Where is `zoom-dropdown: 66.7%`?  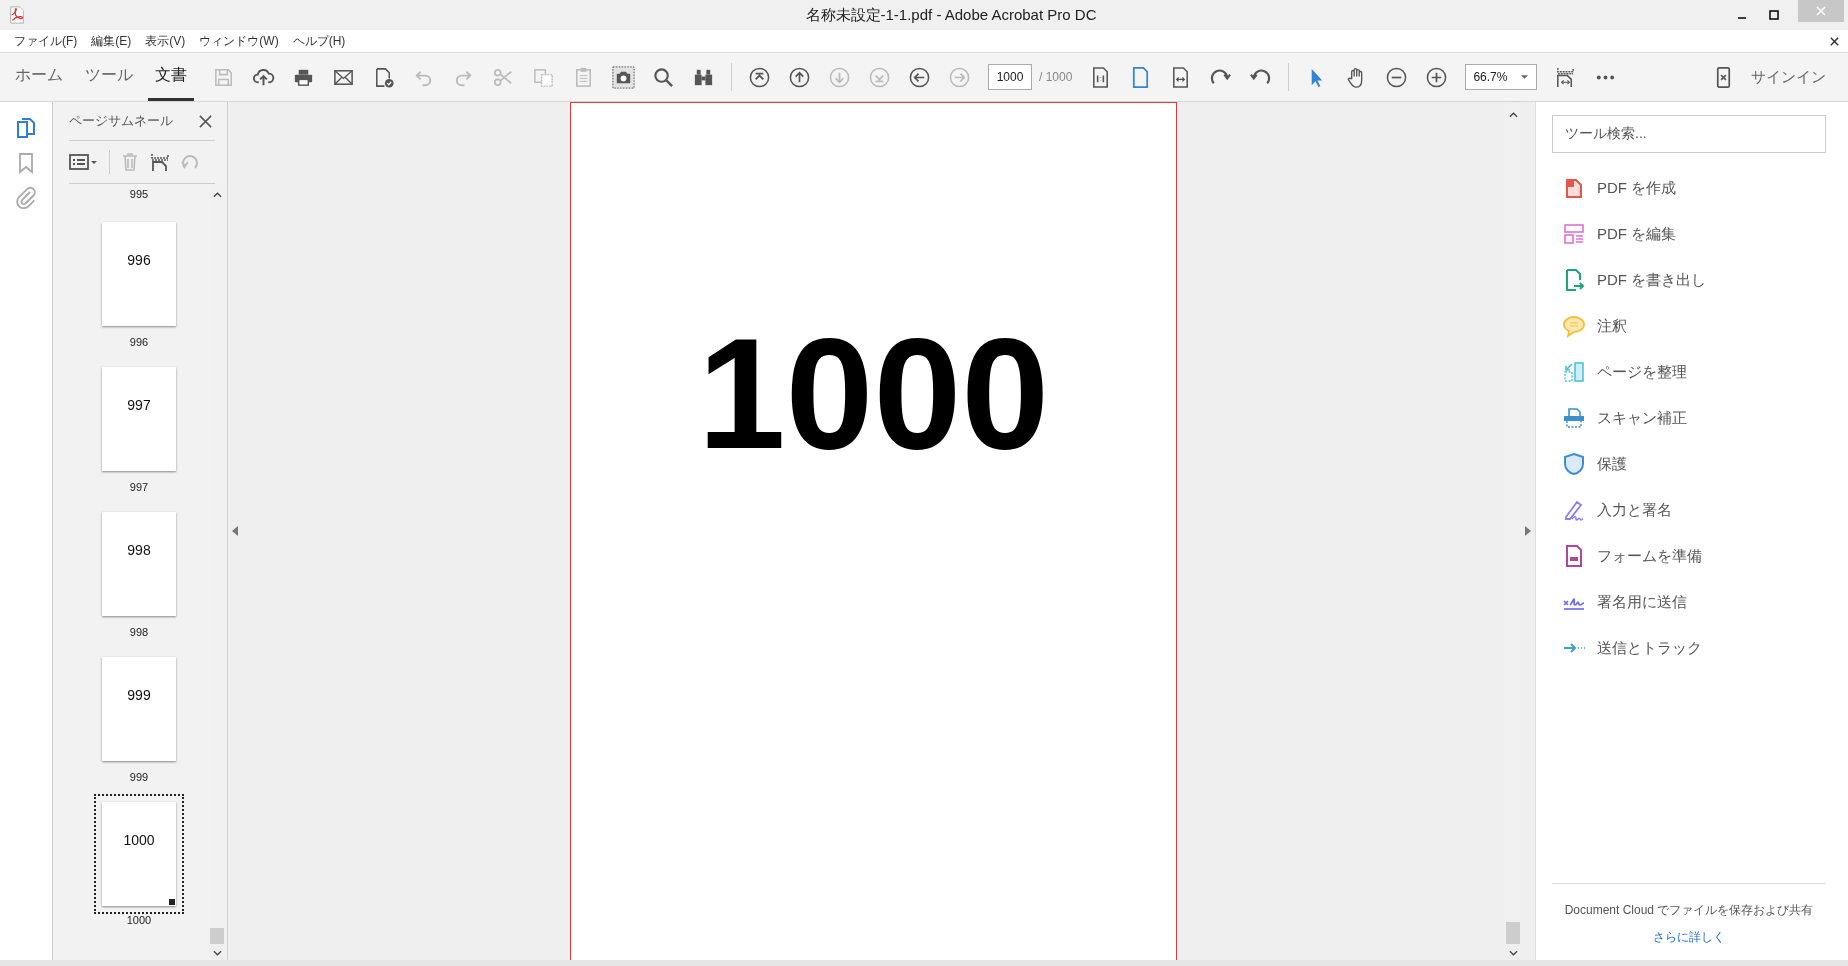 zoom-dropdown: 66.7% is located at coordinates (1501, 77).